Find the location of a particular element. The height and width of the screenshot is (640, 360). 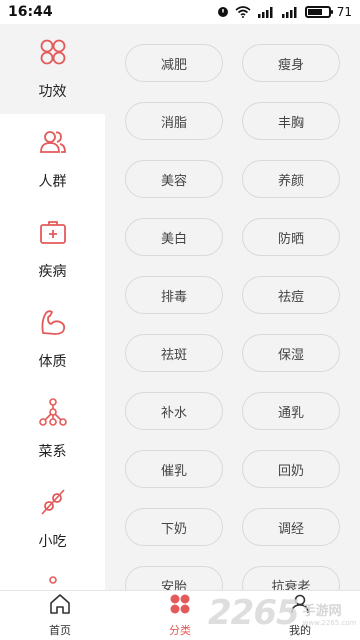

tag-button: 祛痘 is located at coordinates (291, 295).